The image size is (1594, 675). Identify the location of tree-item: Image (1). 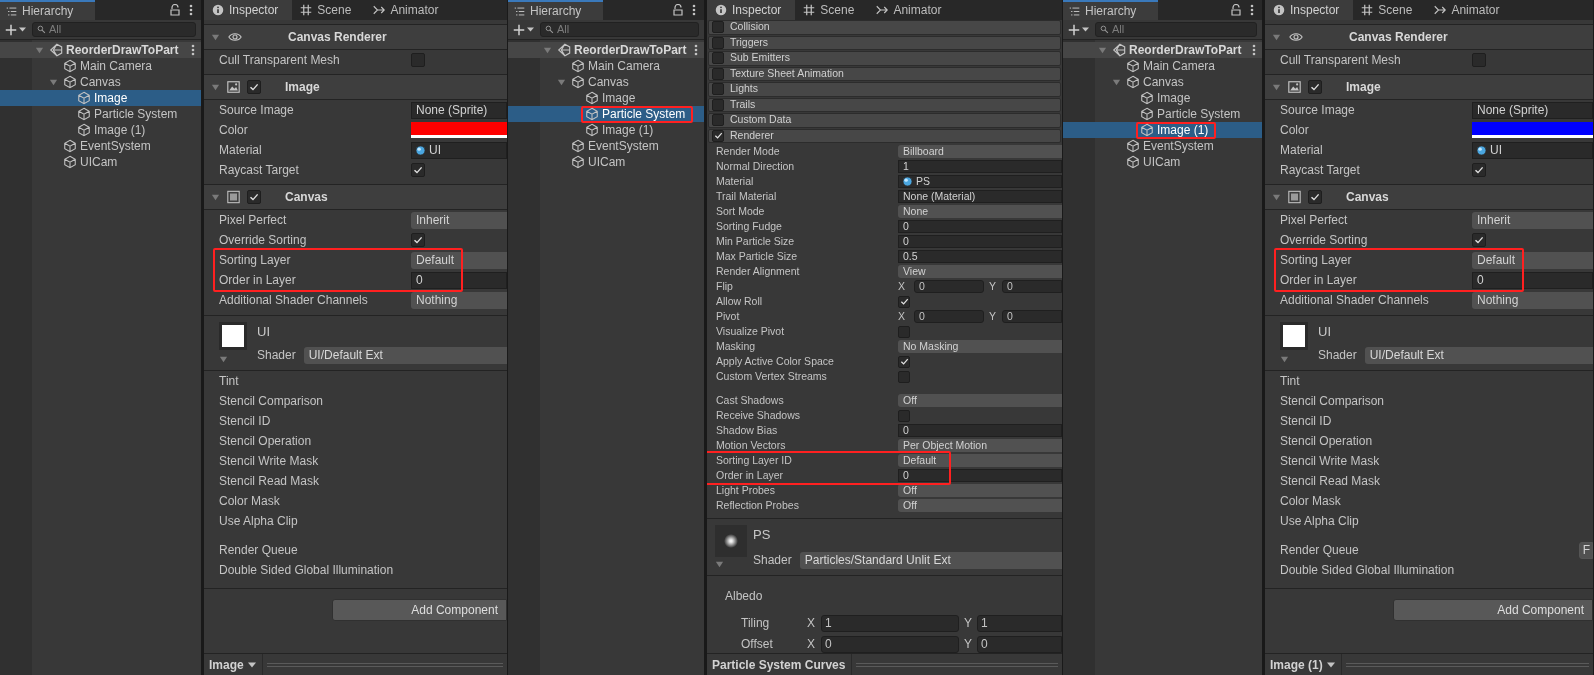
(100, 130).